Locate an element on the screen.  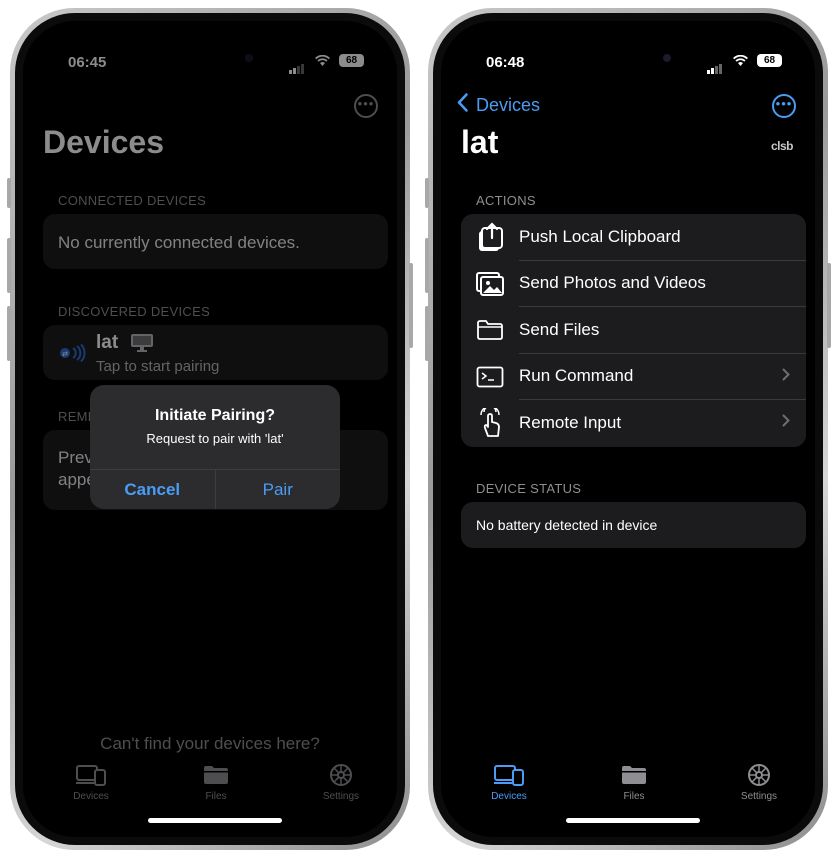
tab-files: Files is located at coordinates (634, 782).